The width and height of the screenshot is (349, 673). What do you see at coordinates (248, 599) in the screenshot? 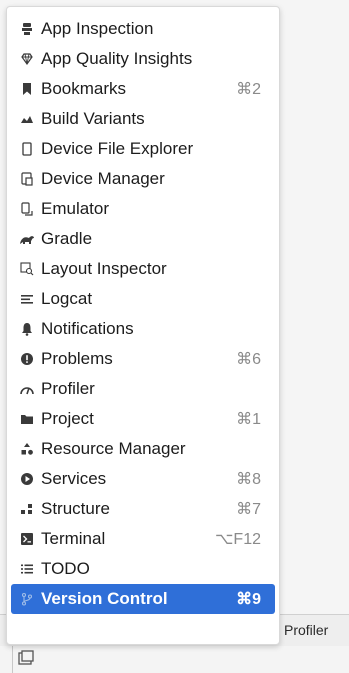
I see `menu-item-shortcut: ⌘9` at bounding box center [248, 599].